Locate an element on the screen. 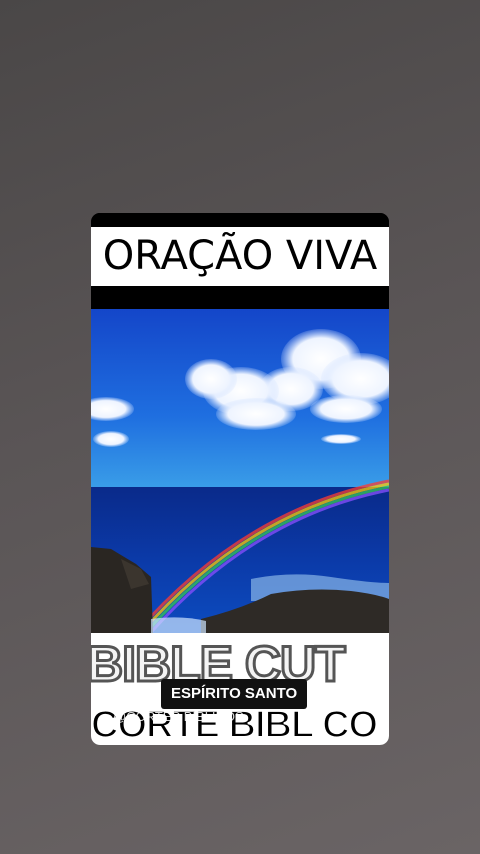 The width and height of the screenshot is (480, 854). video-title: ORAÇÃO VIVA is located at coordinates (240, 256).